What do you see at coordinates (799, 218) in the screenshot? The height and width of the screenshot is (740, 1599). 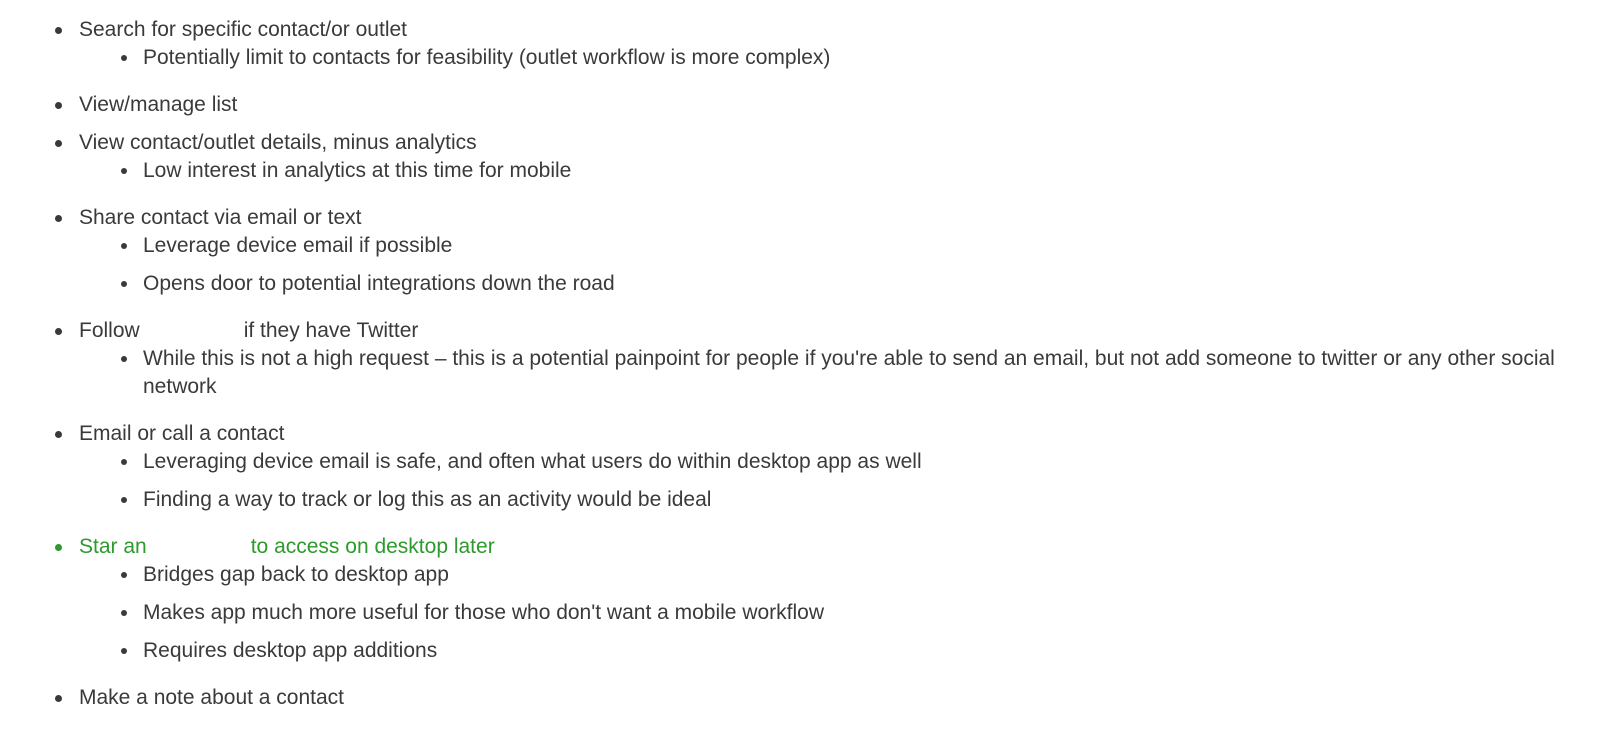 I see `list-item-row: Share contact via email or text` at bounding box center [799, 218].